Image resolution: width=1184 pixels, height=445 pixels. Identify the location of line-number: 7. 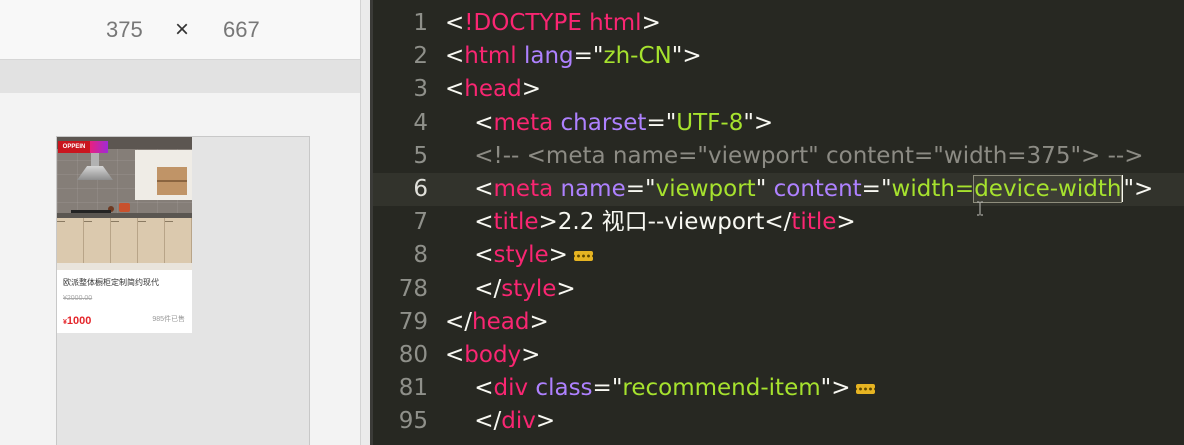
(400, 222).